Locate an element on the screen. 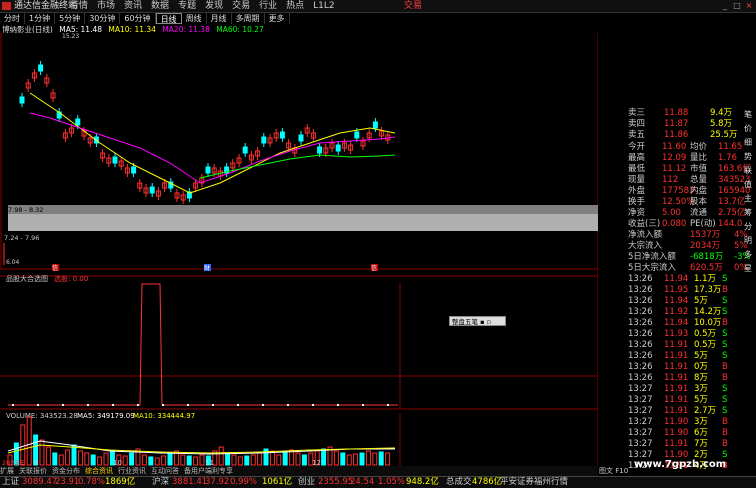 The image size is (756, 488). side-tab-11: 星 is located at coordinates (748, 269).